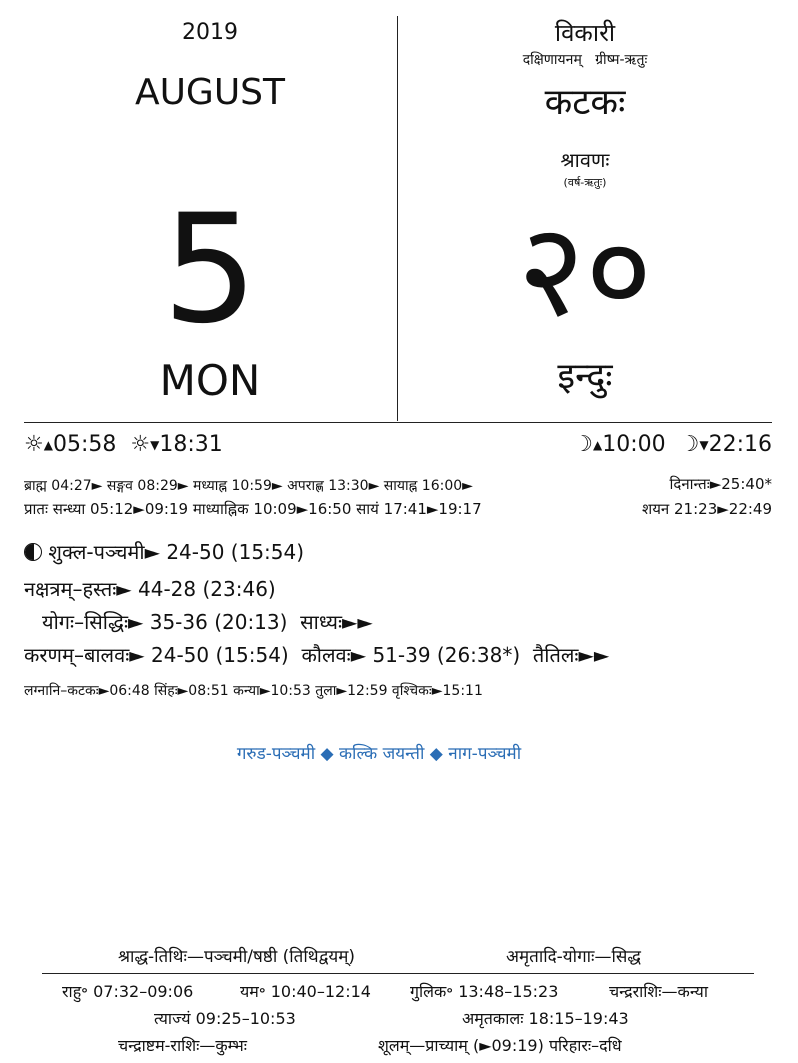 The image size is (798, 1063). Describe the element at coordinates (33, 552) in the screenshot. I see `moon-phase-icon` at that location.